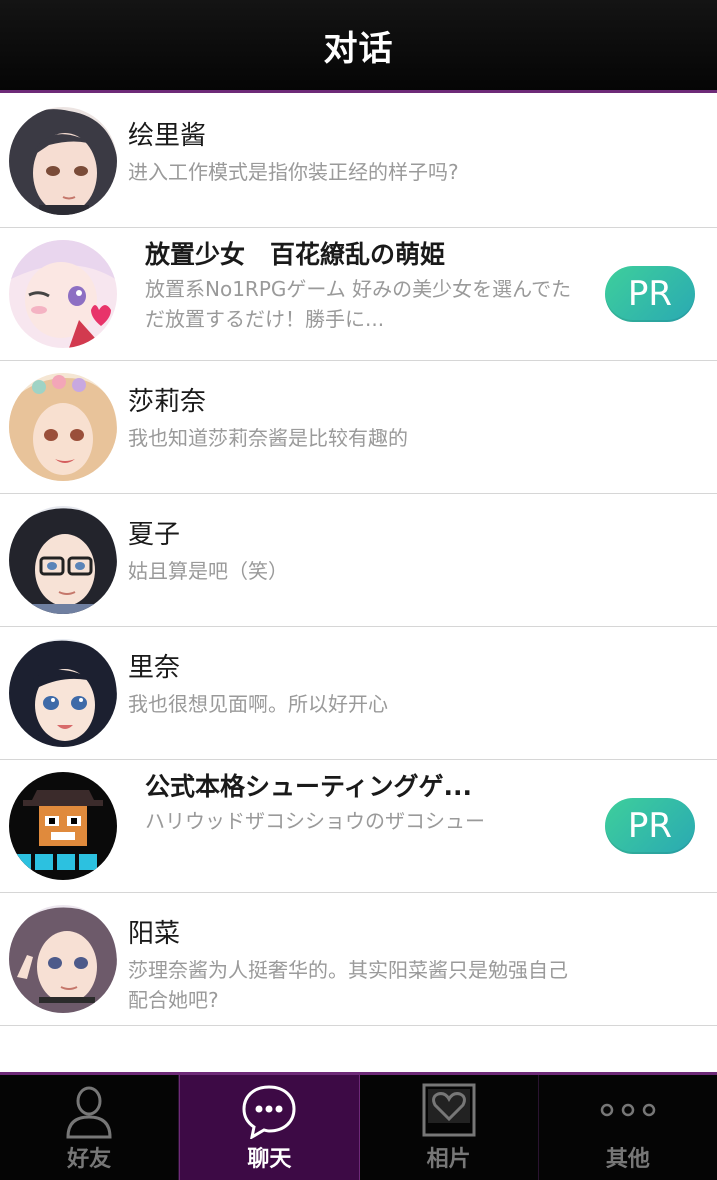 Image resolution: width=717 pixels, height=1180 pixels. What do you see at coordinates (258, 704) in the screenshot?
I see `last-message: 我也很想见面啊。所以好开心` at bounding box center [258, 704].